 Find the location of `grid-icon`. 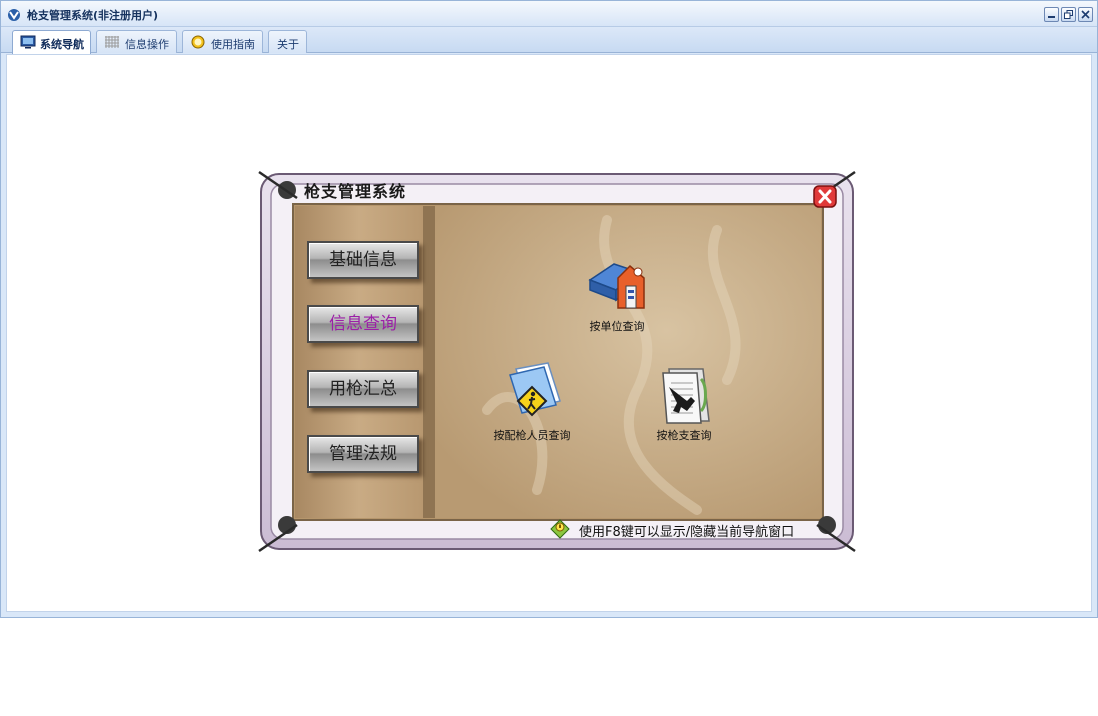

grid-icon is located at coordinates (112, 42).